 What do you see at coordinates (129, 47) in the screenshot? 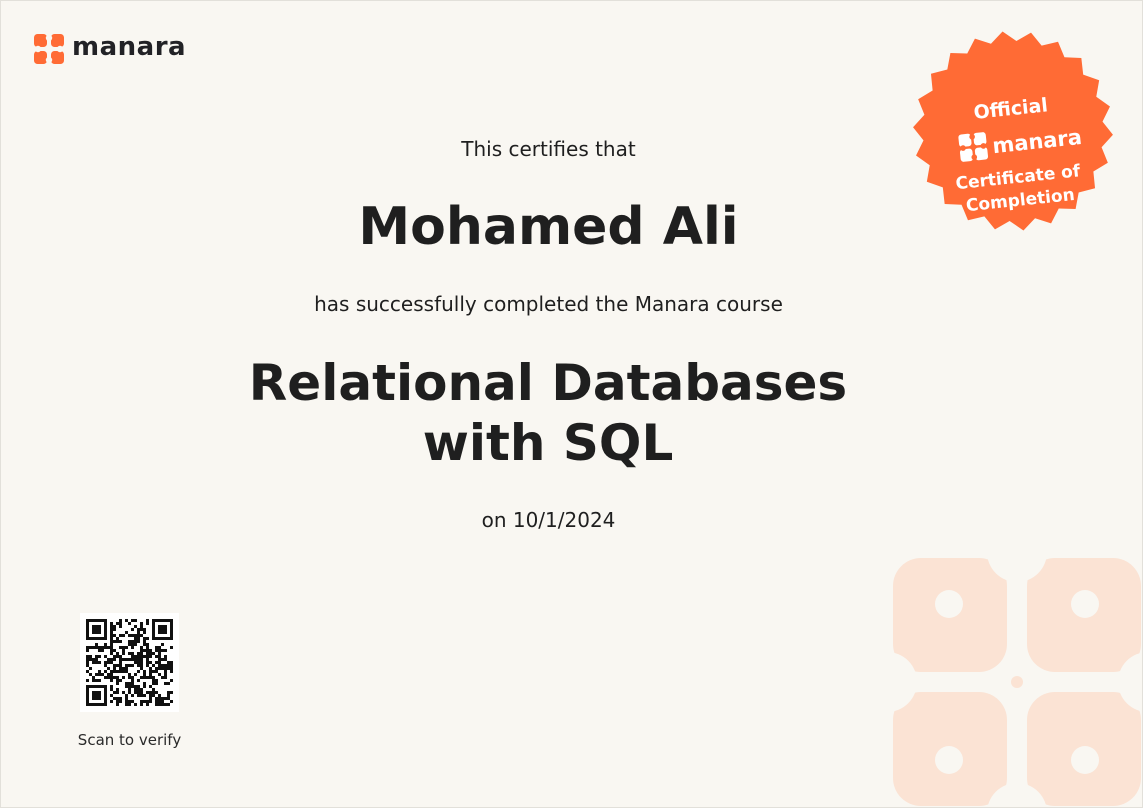
I see `logo-wordmark: manara` at bounding box center [129, 47].